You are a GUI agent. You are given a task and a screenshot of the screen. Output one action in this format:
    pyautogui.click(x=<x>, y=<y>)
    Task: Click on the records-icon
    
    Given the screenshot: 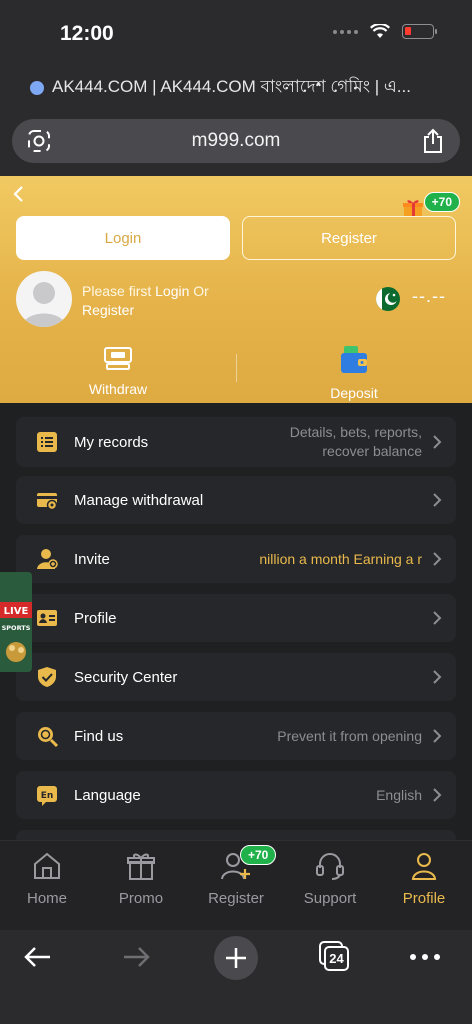 What is the action you would take?
    pyautogui.click(x=47, y=442)
    